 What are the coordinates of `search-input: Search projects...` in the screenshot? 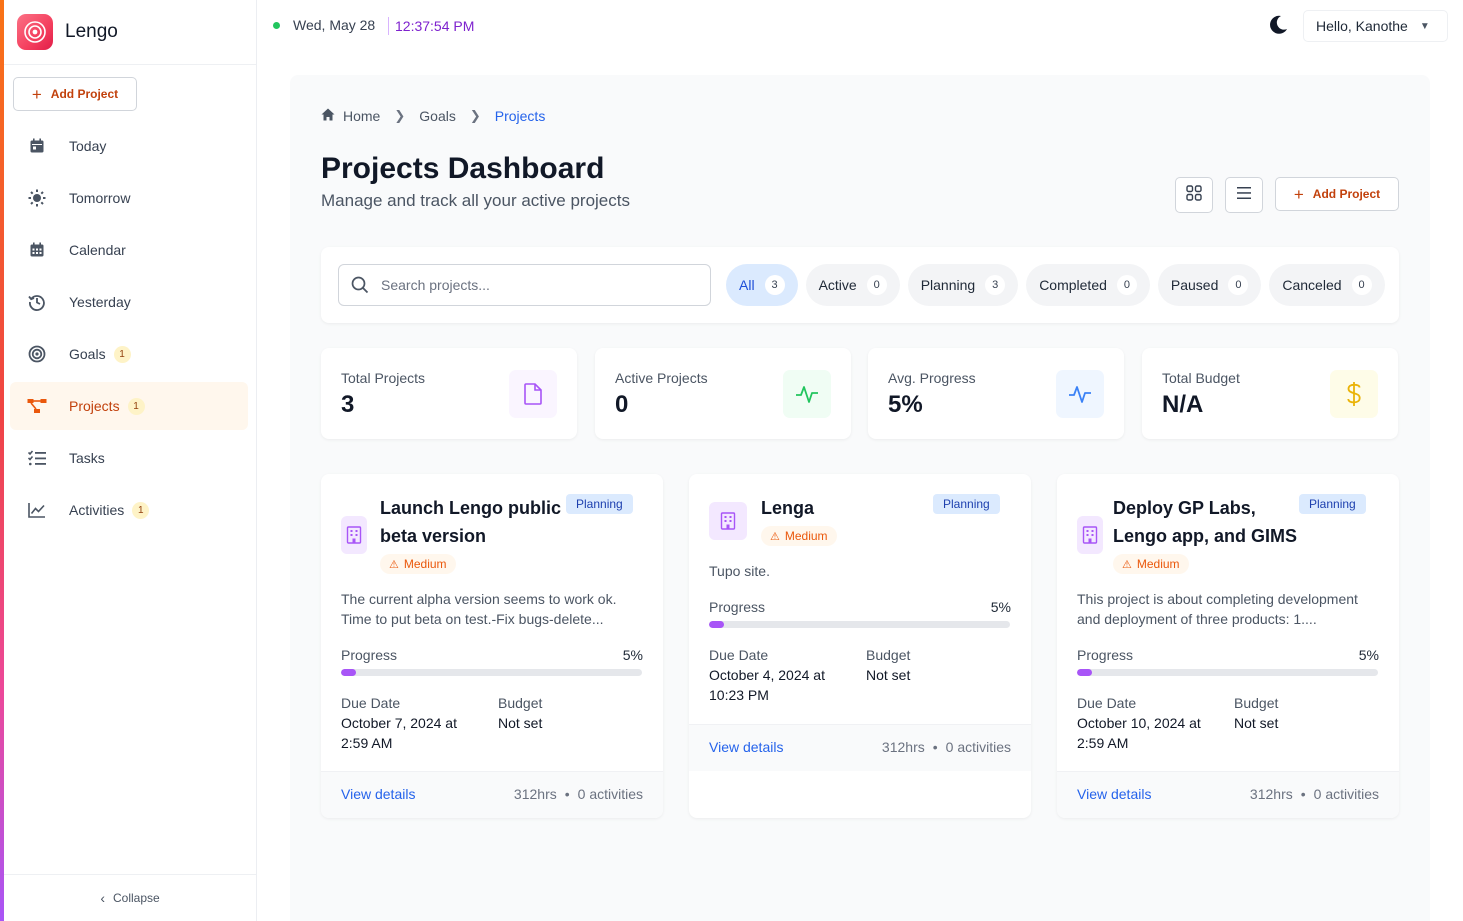 It's located at (524, 285).